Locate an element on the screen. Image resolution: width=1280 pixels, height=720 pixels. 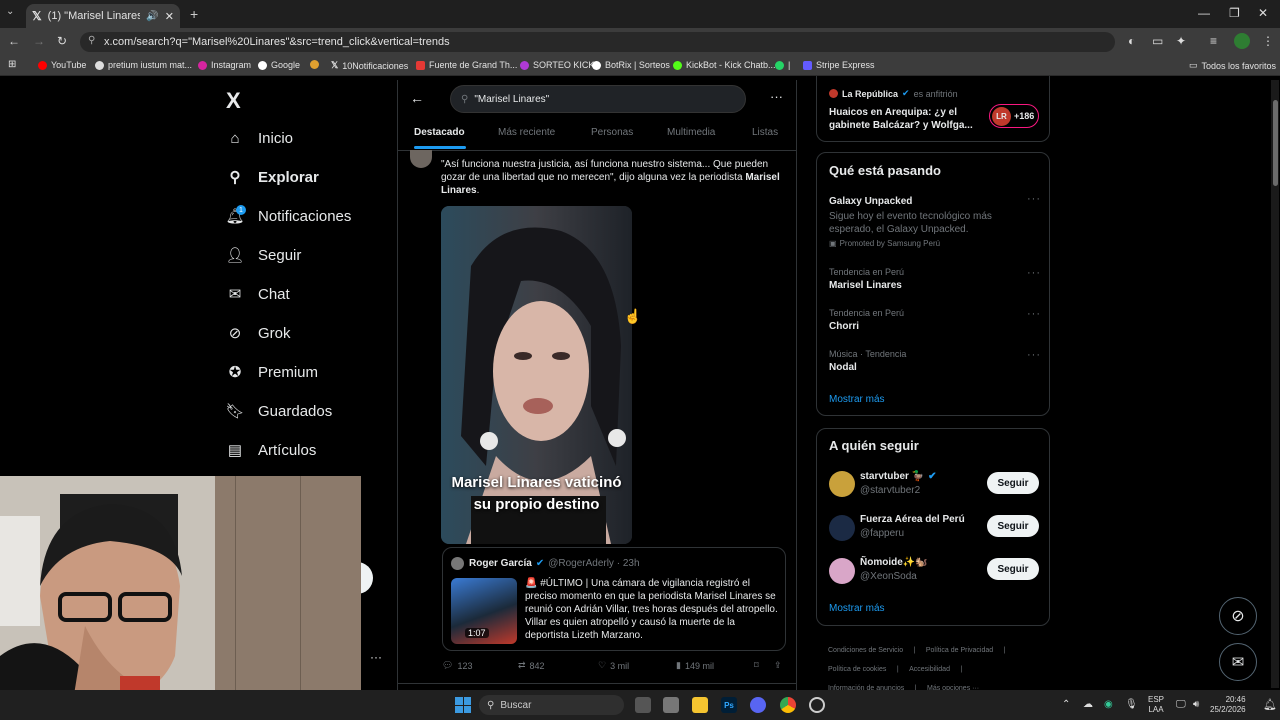
bookmark-stripe: Stripe Express is located at coordinates (839, 65).